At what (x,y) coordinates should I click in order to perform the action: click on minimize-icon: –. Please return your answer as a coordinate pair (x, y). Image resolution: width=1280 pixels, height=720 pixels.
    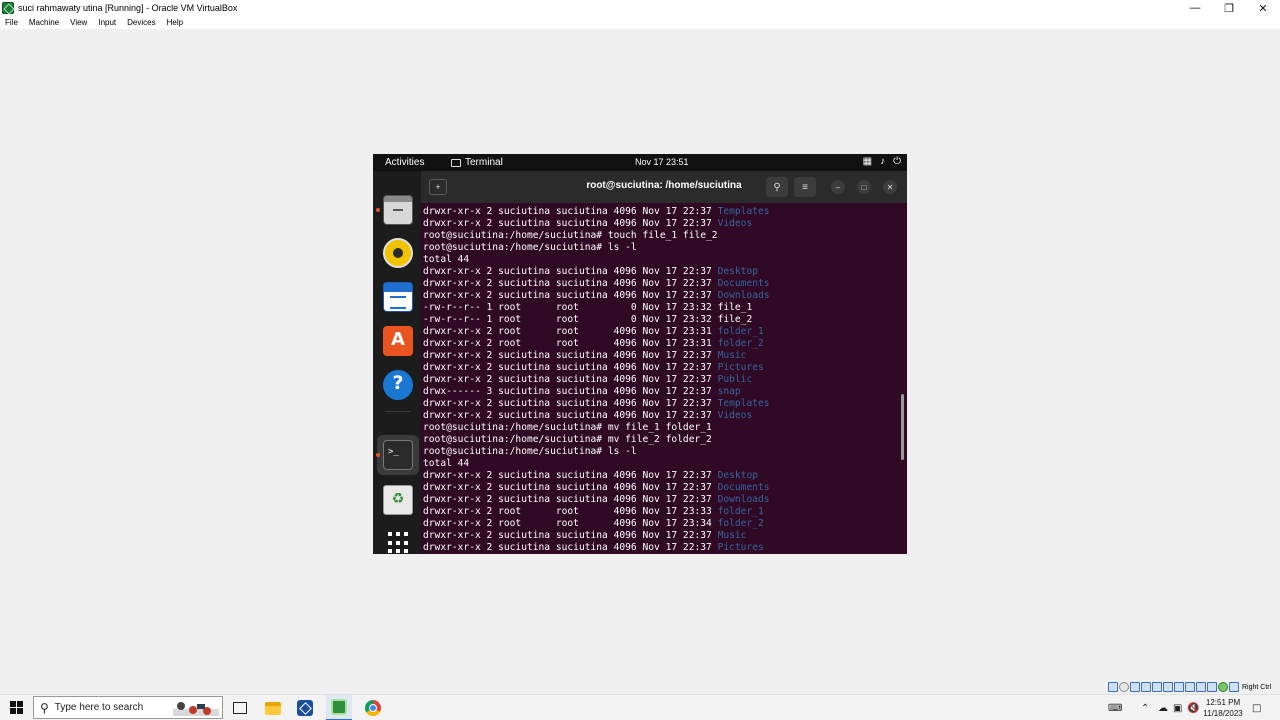
    Looking at the image, I should click on (838, 187).